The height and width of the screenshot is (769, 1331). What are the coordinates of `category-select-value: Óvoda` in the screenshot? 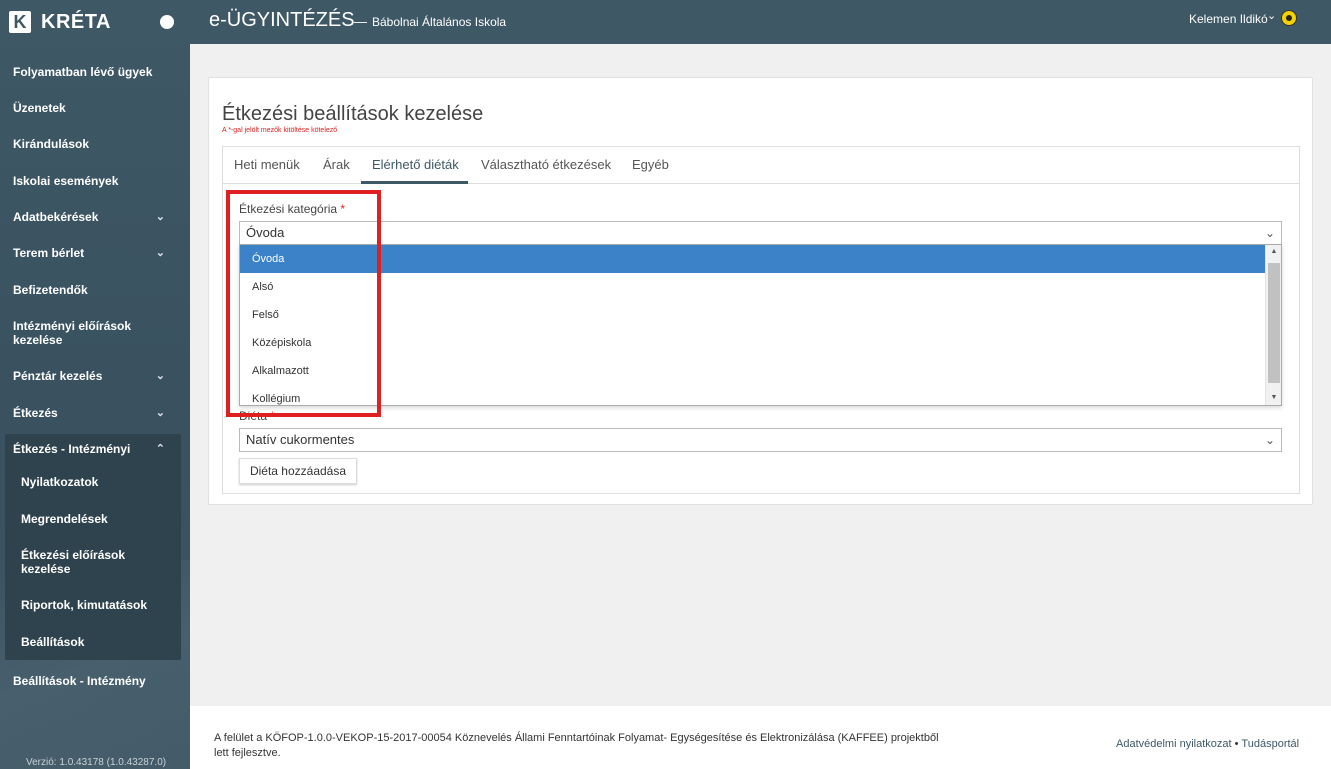 It's located at (265, 232).